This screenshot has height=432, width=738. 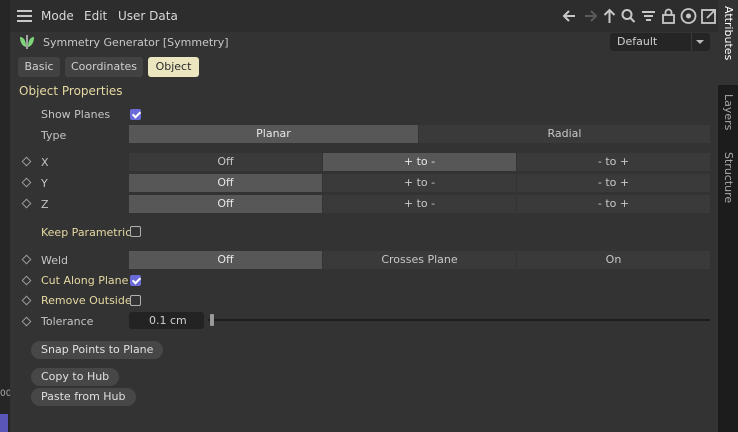 I want to click on menu-mode: Mode, so click(x=57, y=16).